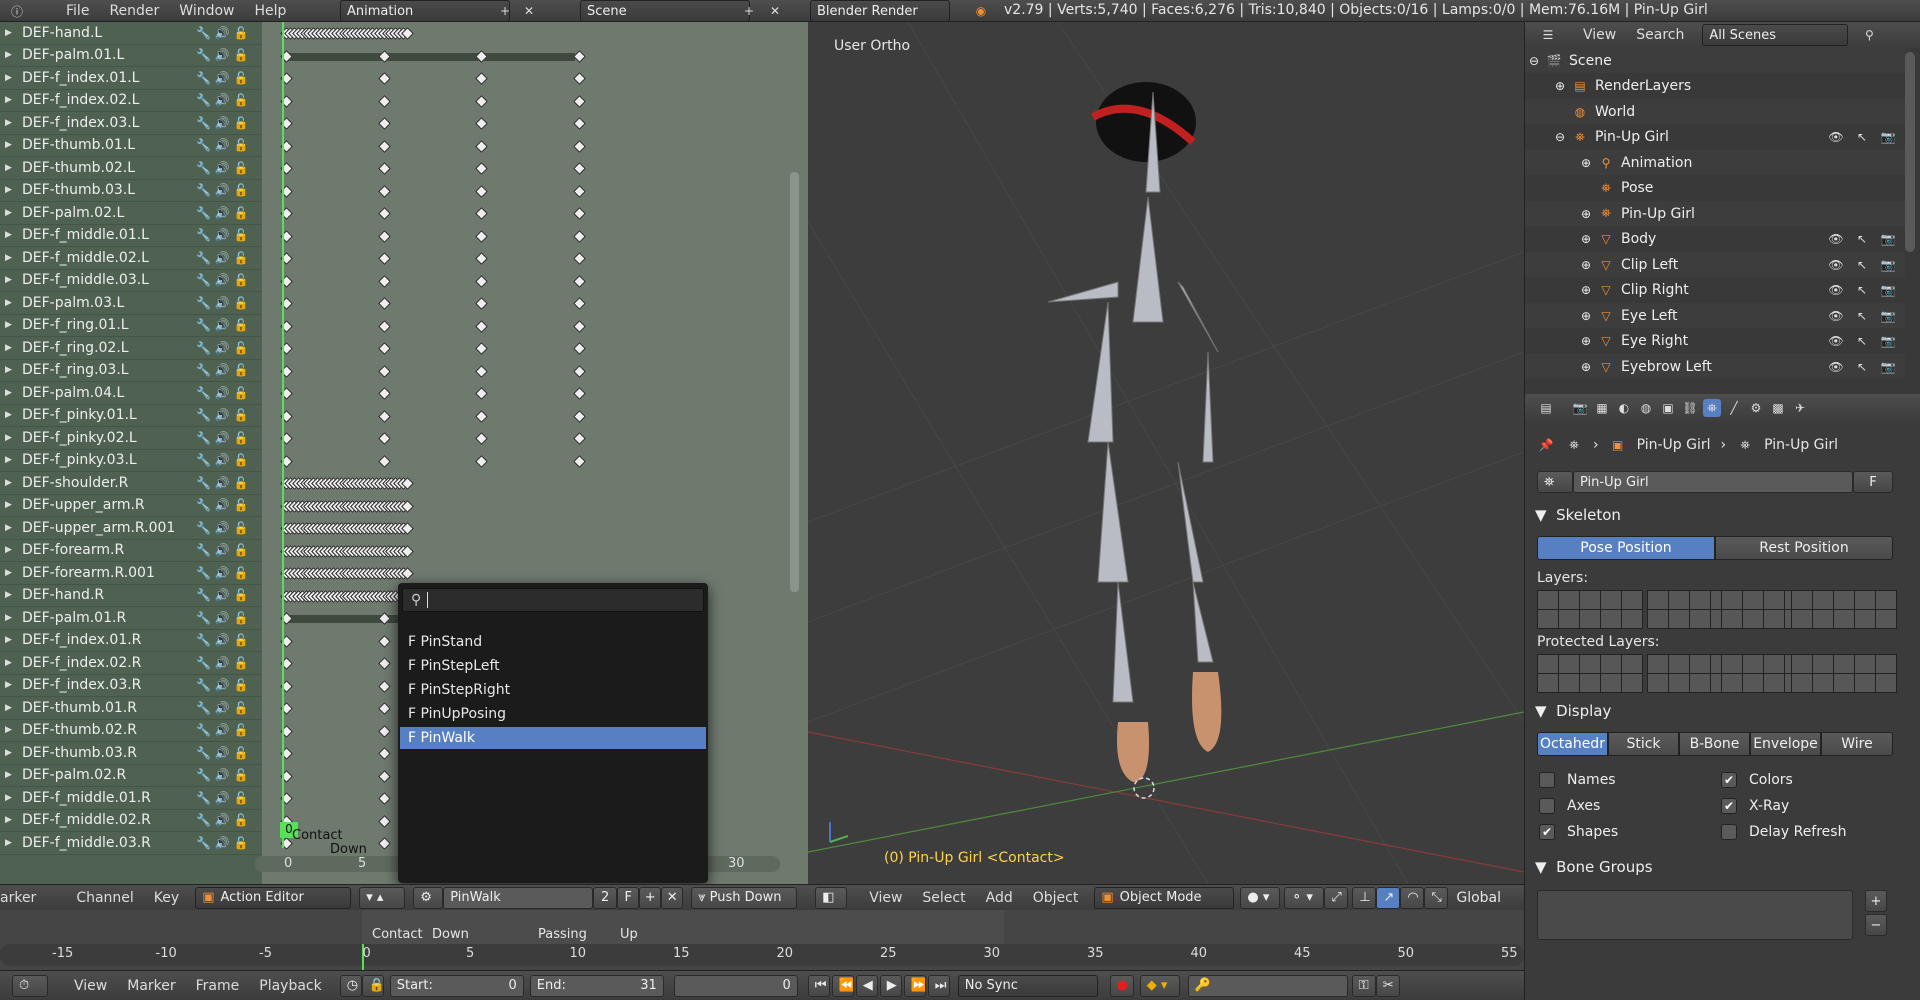 This screenshot has width=1920, height=1000. I want to click on protected-grid-a, so click(1590, 673).